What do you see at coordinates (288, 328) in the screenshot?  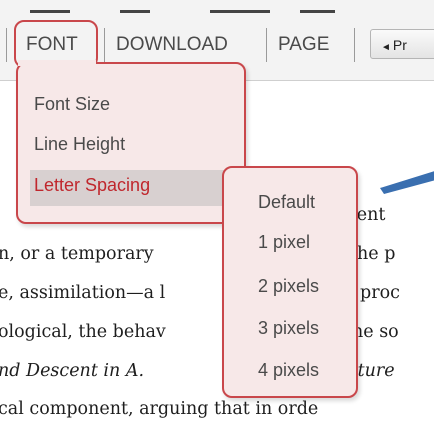 I see `spacing-option-3-pixels: 3 pixels` at bounding box center [288, 328].